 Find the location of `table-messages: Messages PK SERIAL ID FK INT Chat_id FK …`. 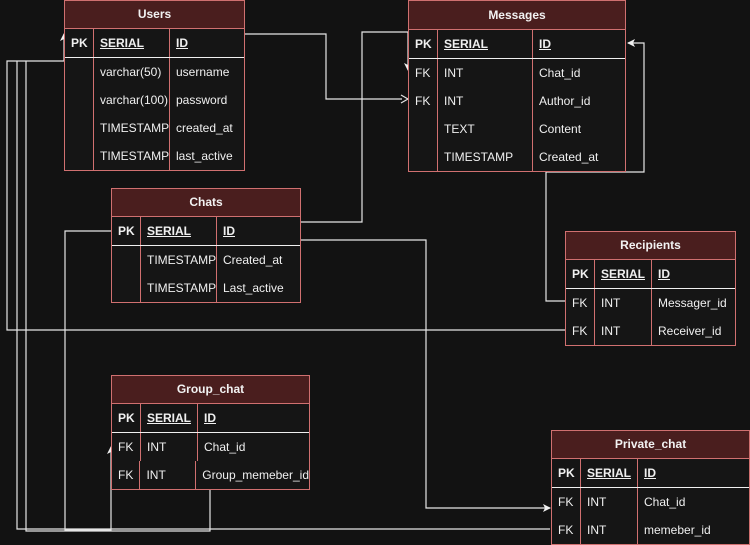

table-messages: Messages PK SERIAL ID FK INT Chat_id FK … is located at coordinates (517, 86).